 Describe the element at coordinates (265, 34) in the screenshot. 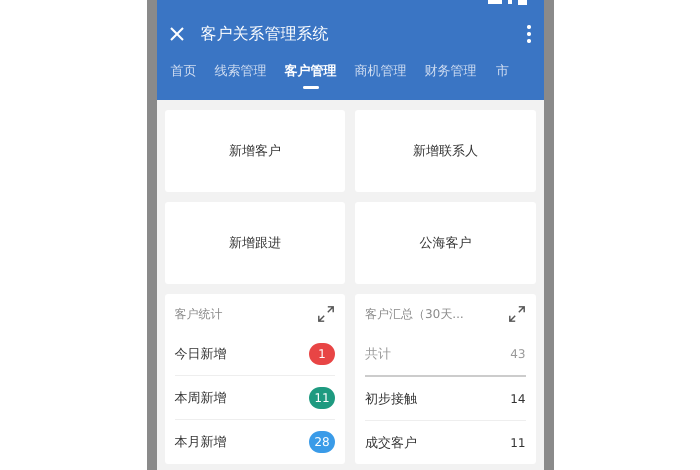

I see `app-title: 客户关系管理系统` at that location.